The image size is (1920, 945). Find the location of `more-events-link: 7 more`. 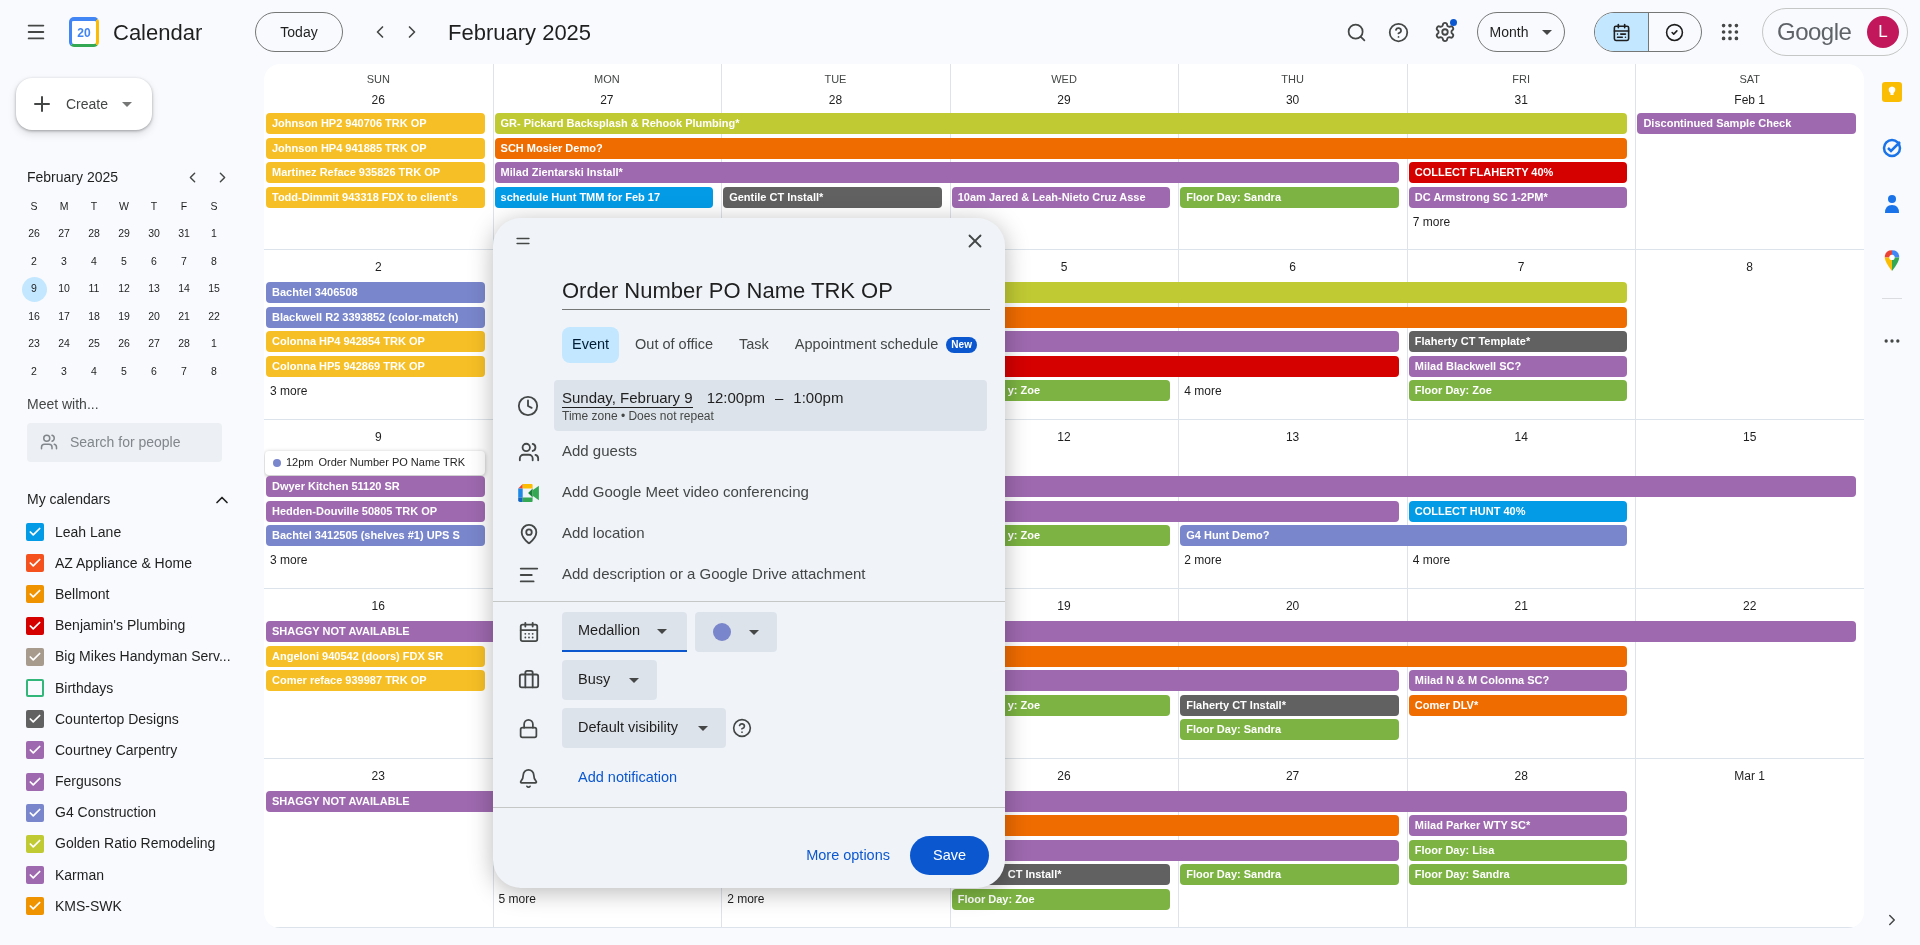

more-events-link: 7 more is located at coordinates (1431, 222).